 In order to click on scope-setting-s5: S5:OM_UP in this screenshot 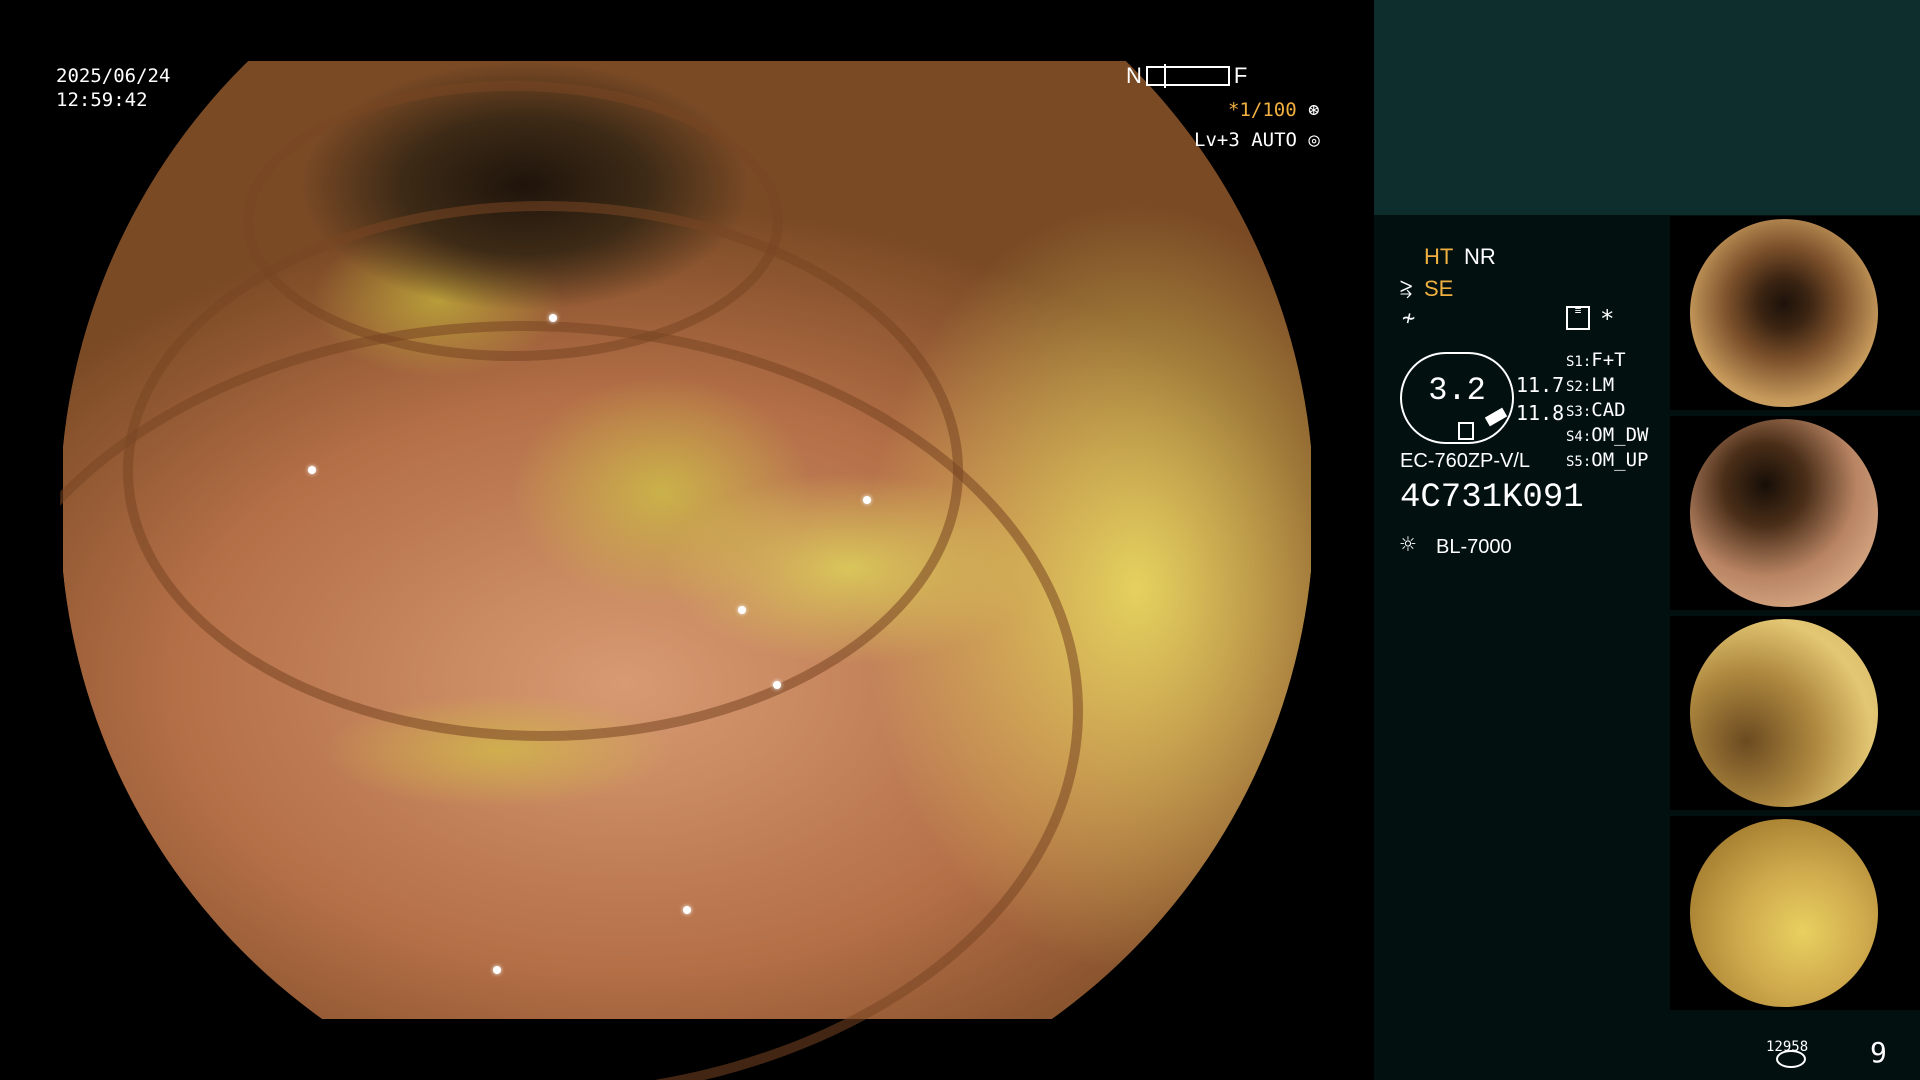, I will do `click(1607, 460)`.